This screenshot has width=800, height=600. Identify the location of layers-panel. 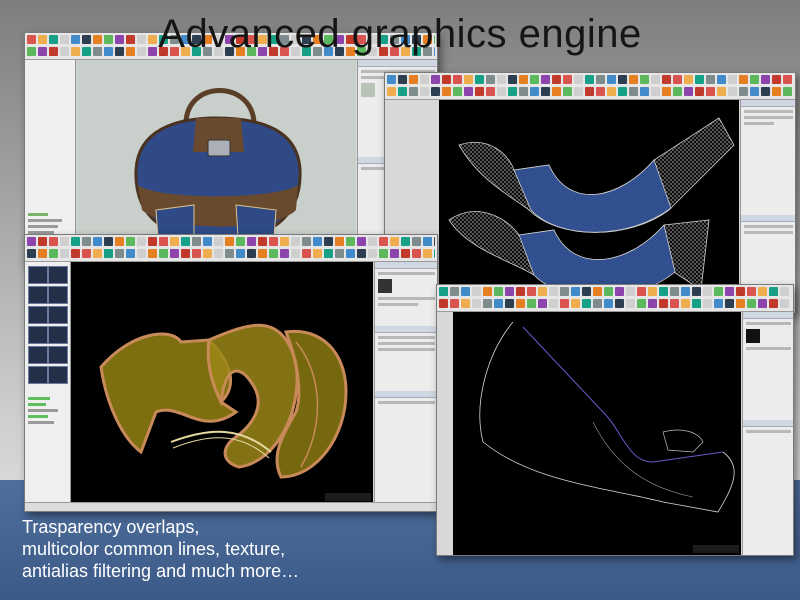
(48, 382).